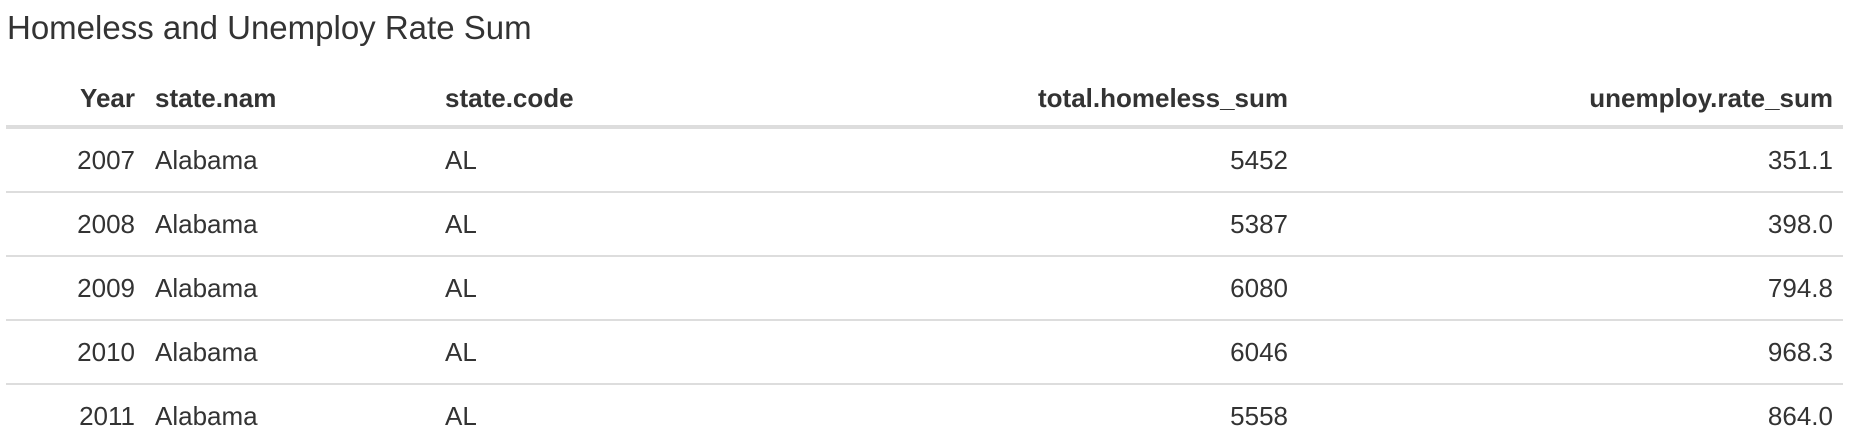  What do you see at coordinates (1570, 160) in the screenshot?
I see `cell-unemploy-rate-sum: 351.1` at bounding box center [1570, 160].